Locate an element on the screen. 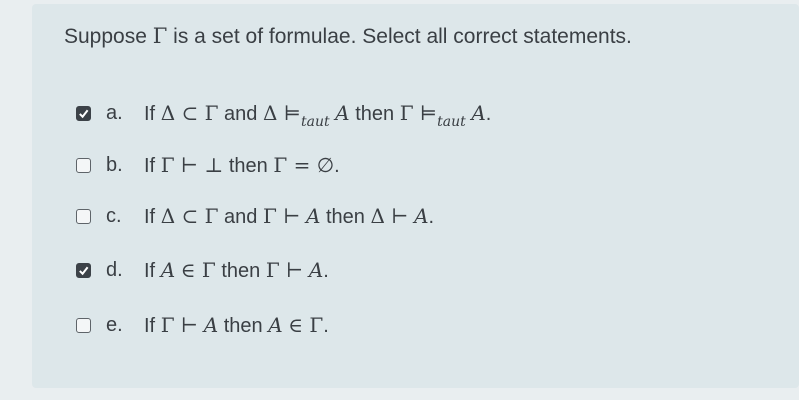 The height and width of the screenshot is (400, 799). option-b-statement: If Γ ⊢ ⊥ then Γ = ∅. is located at coordinates (242, 164).